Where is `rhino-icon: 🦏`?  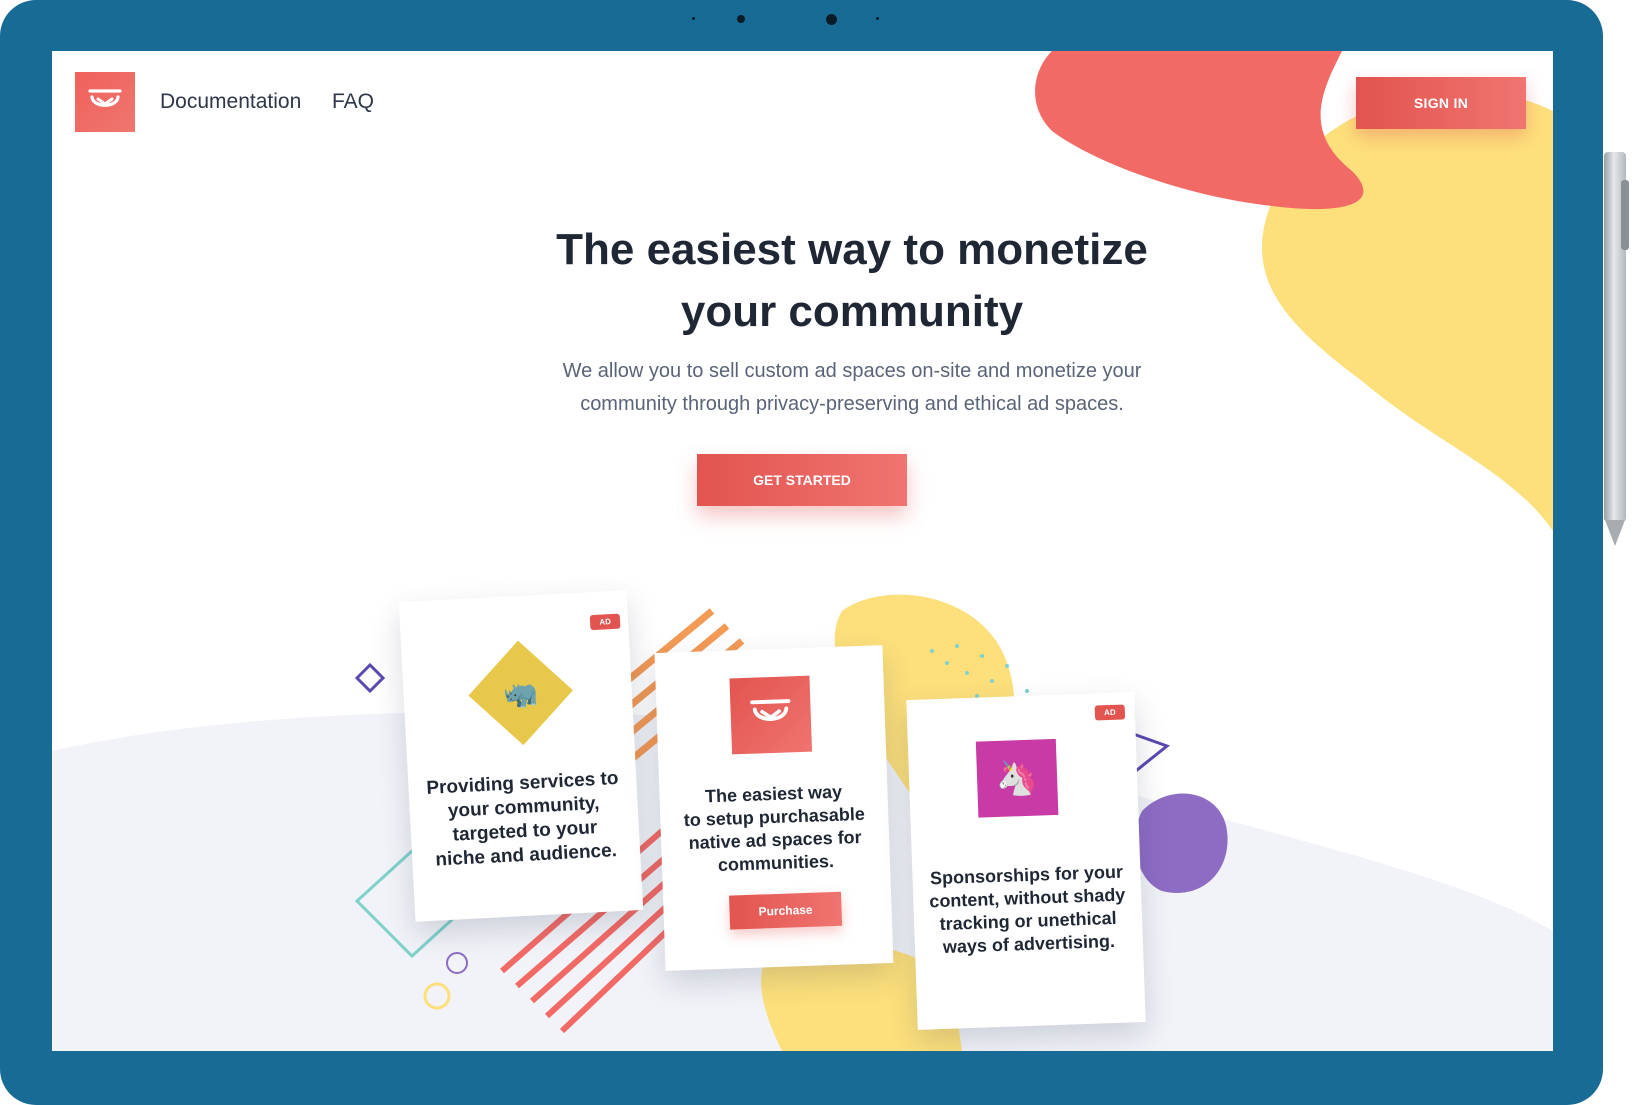 rhino-icon: 🦏 is located at coordinates (520, 693).